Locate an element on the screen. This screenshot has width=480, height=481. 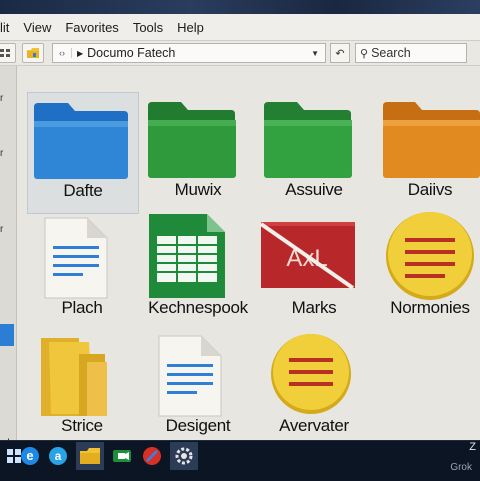
file-label: Strice is located at coordinates (82, 425).